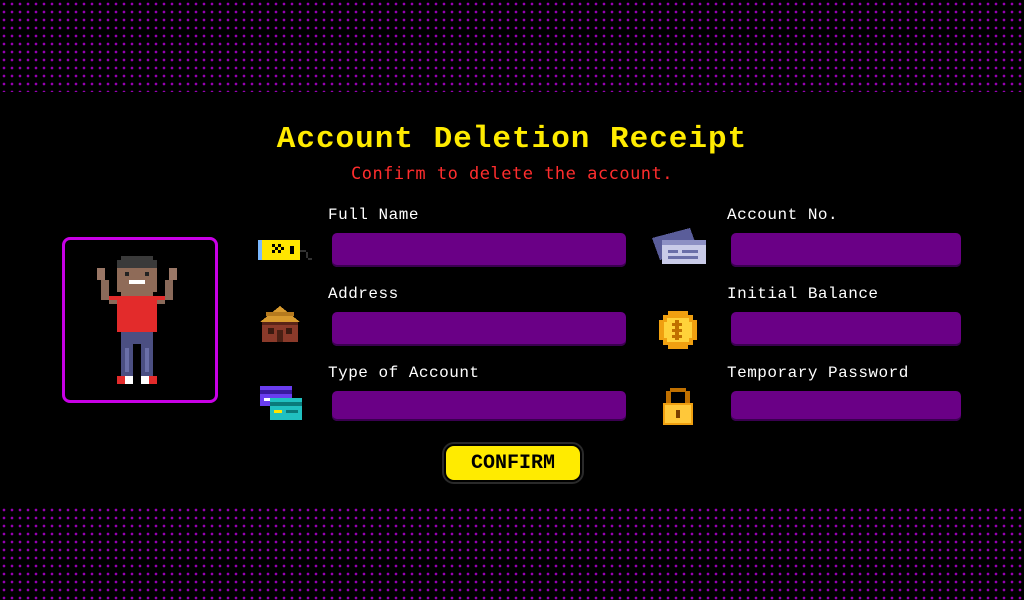  I want to click on address-field, so click(479, 329).